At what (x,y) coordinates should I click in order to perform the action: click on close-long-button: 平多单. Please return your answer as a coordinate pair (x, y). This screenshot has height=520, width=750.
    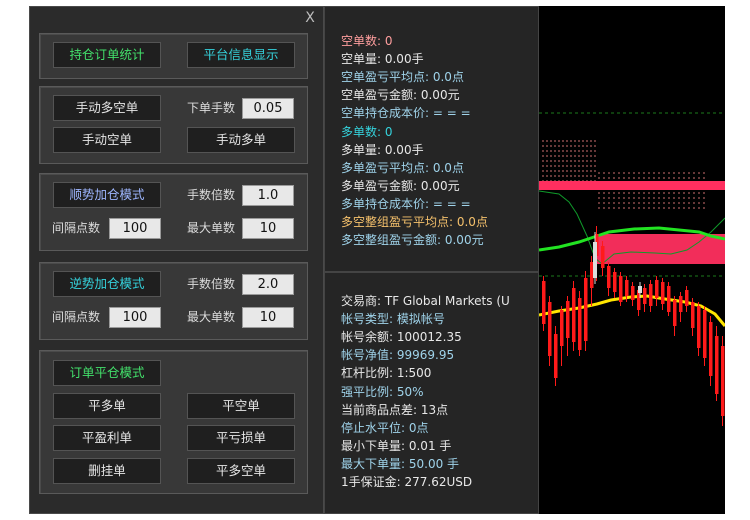
    Looking at the image, I should click on (107, 406).